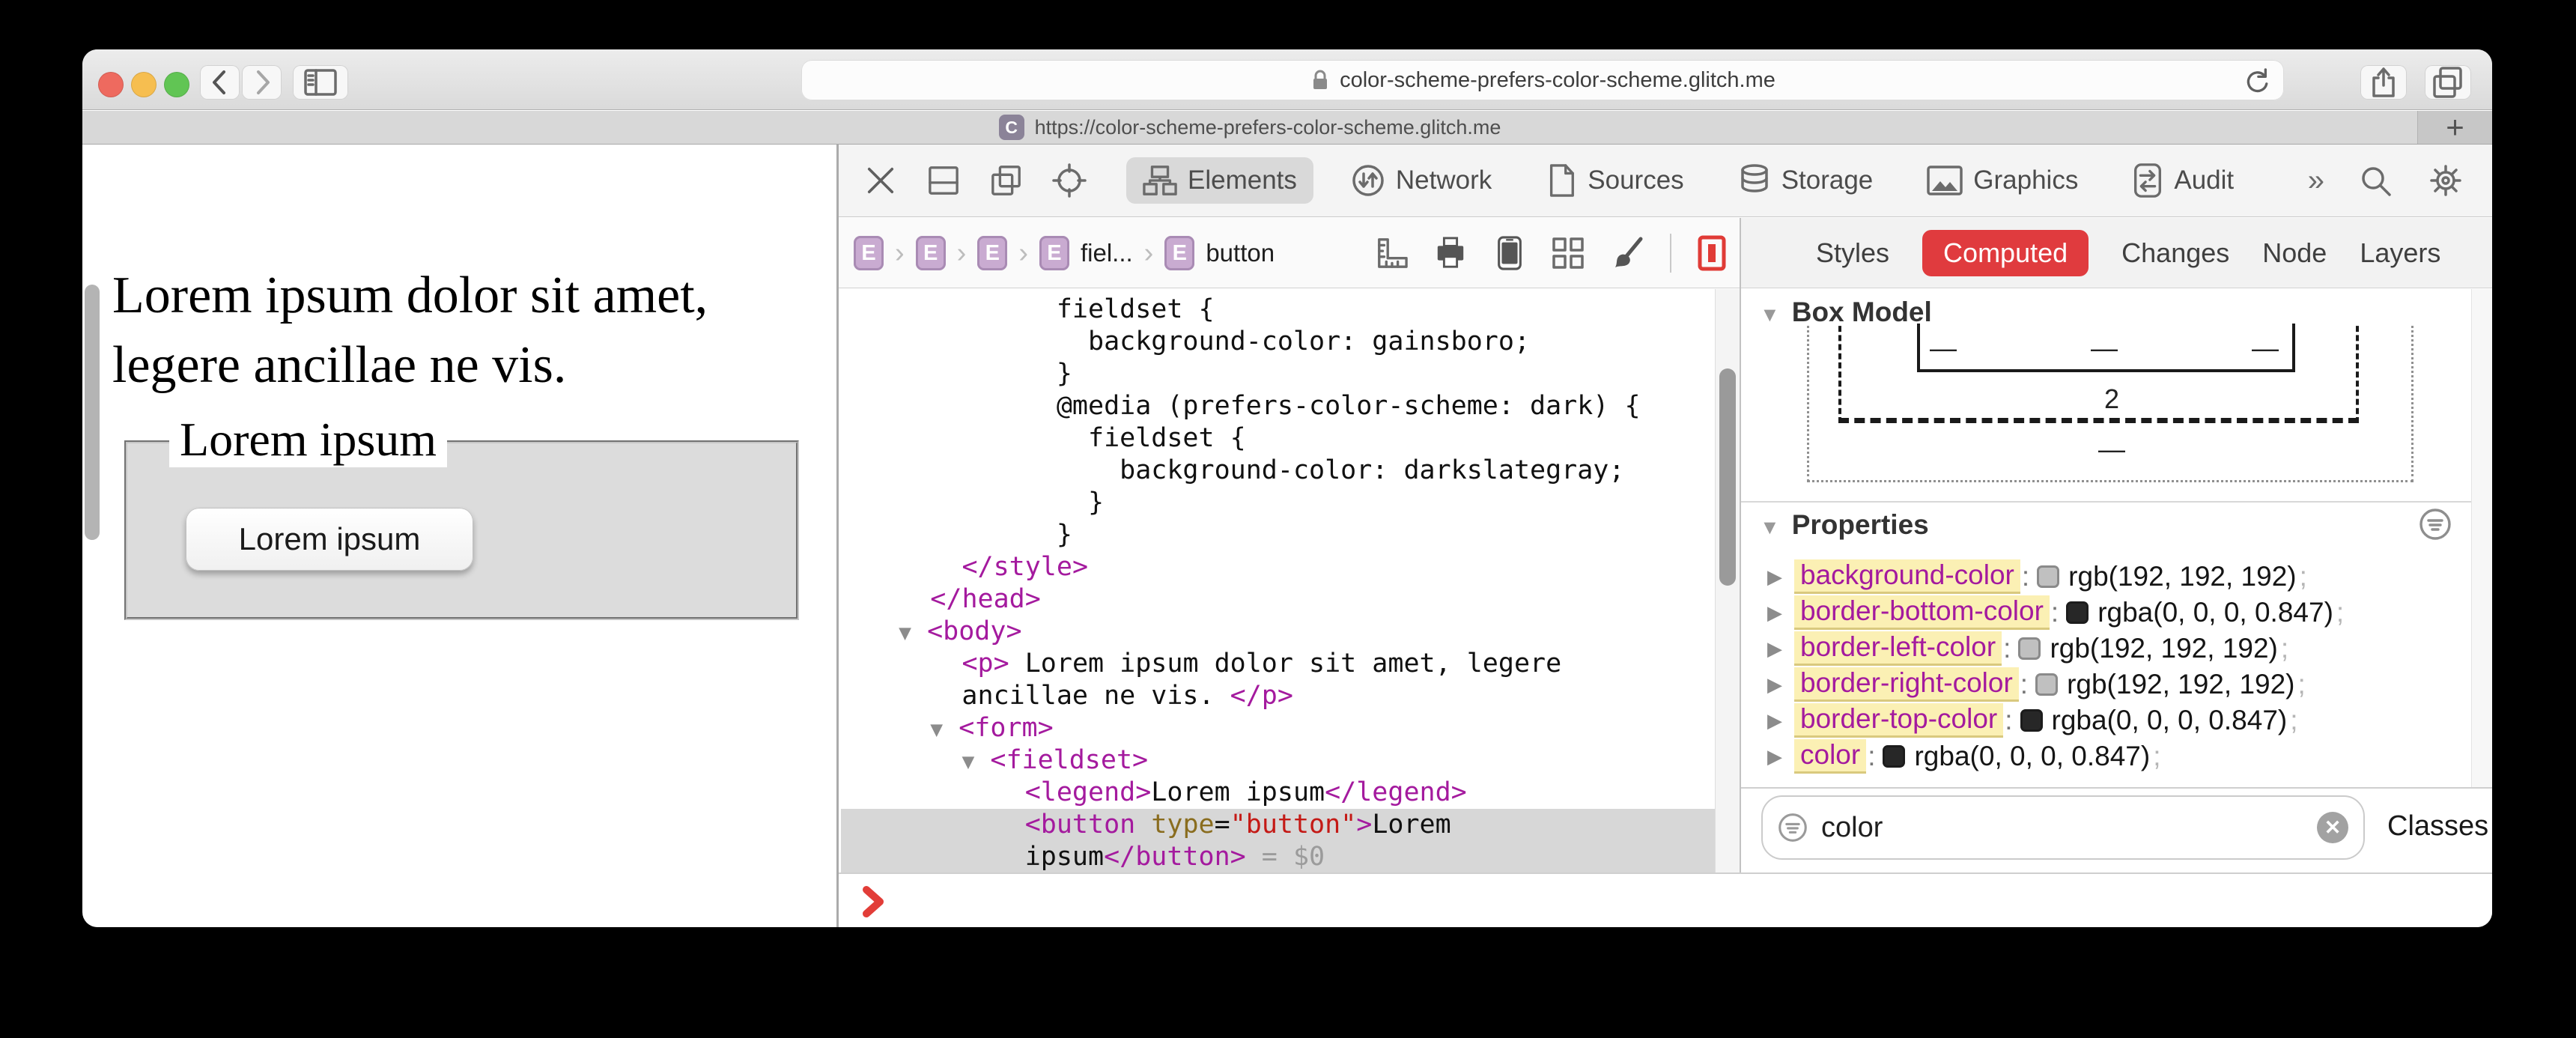 The image size is (2576, 1038). What do you see at coordinates (320, 82) in the screenshot?
I see `sidebar-toggle-button` at bounding box center [320, 82].